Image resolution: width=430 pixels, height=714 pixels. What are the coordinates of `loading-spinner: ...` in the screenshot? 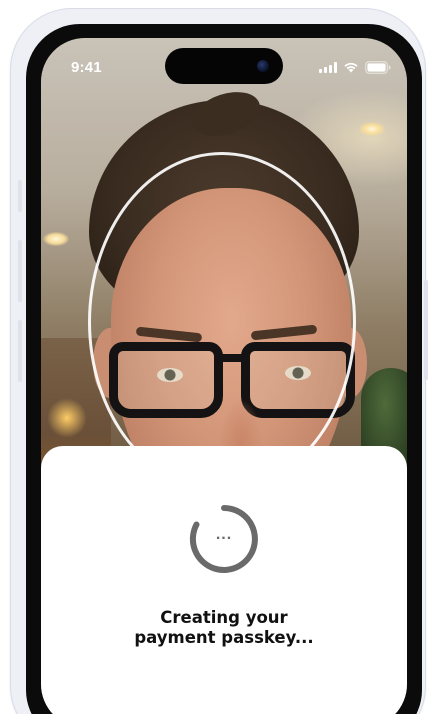 It's located at (224, 539).